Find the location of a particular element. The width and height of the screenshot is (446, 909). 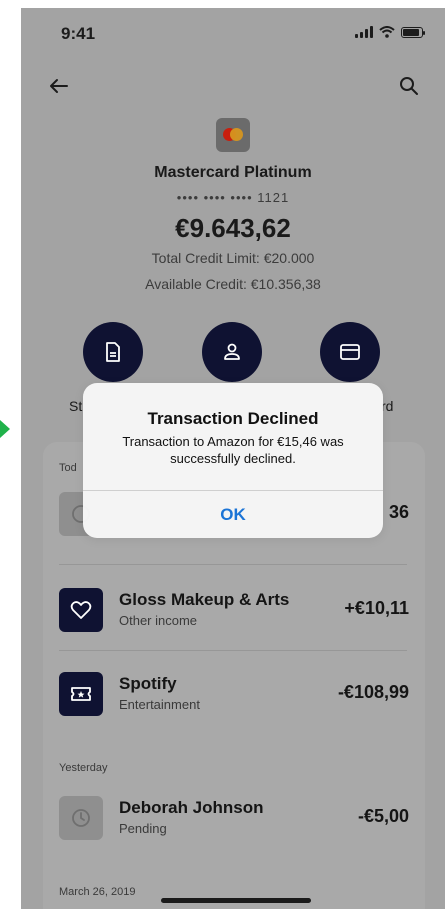

transaction-amount: 36 is located at coordinates (398, 512).